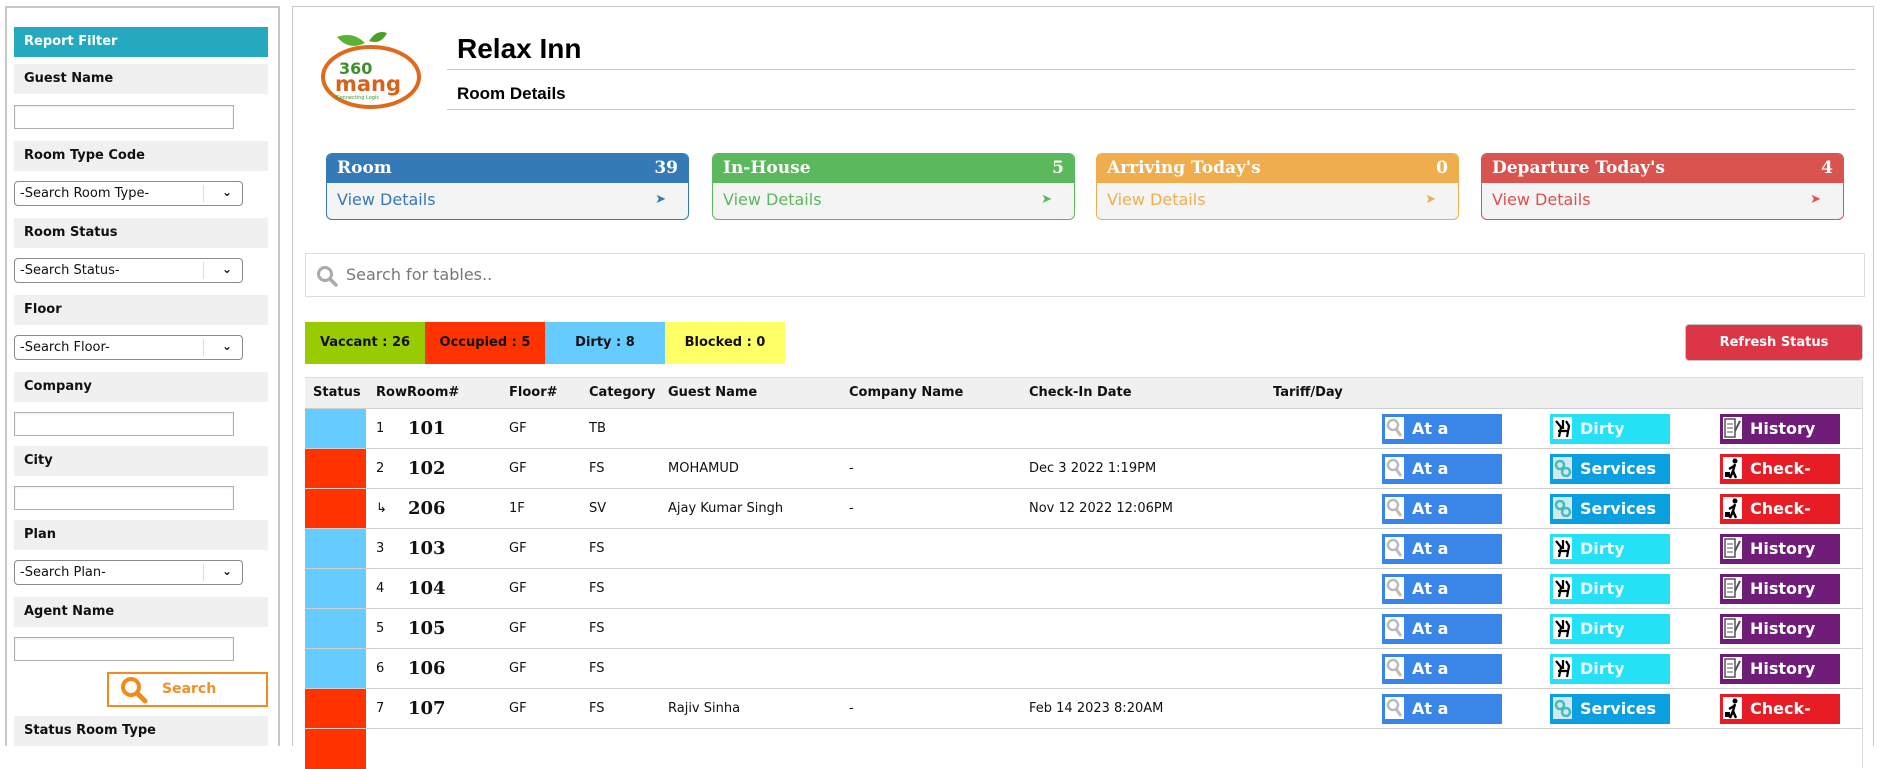  I want to click on departure-today-card: Departure Today's 4 View Details ➤, so click(1662, 186).